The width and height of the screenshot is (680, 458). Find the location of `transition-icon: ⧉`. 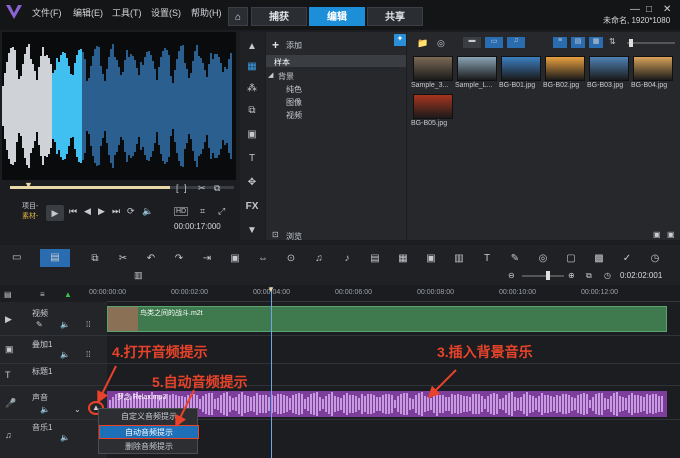

transition-icon: ⧉ is located at coordinates (252, 111).